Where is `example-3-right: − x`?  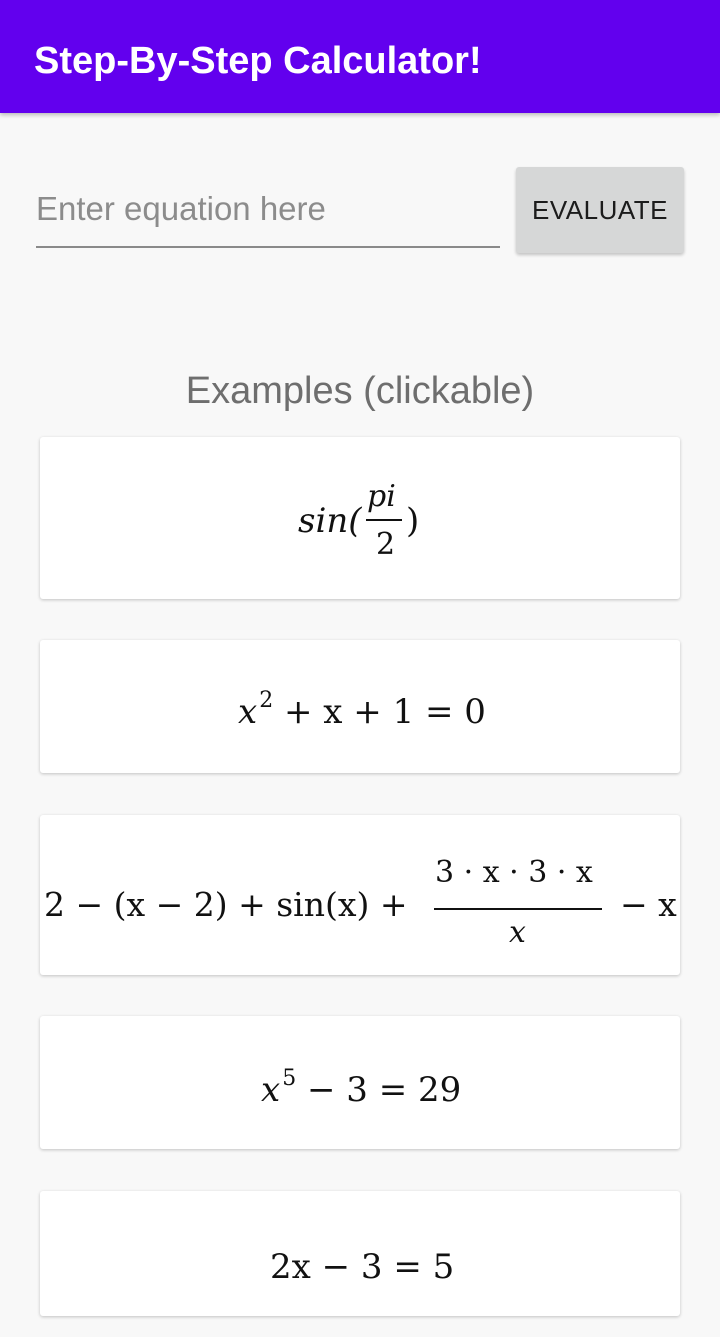
example-3-right: − x is located at coordinates (648, 904).